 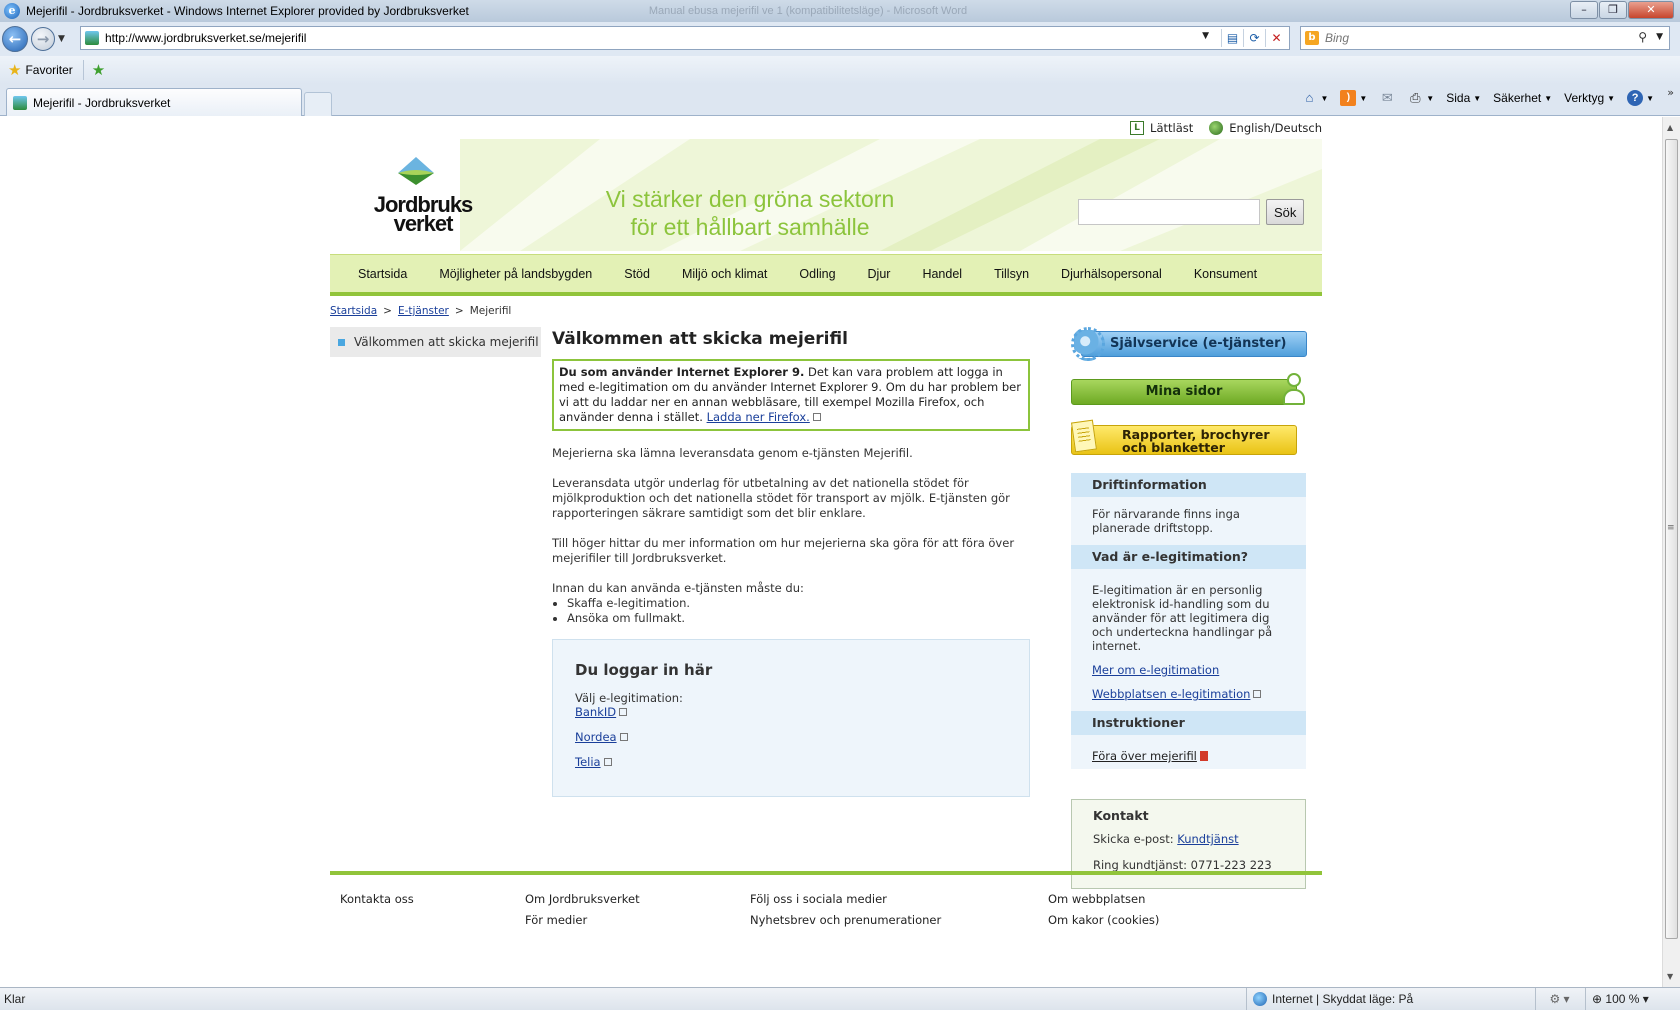 I want to click on reports-line2: och blanketter, so click(x=1173, y=447).